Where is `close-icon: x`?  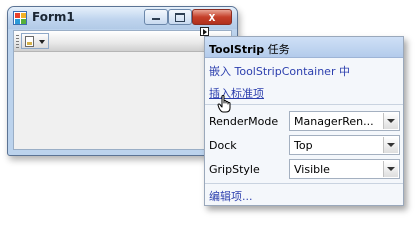 close-icon: x is located at coordinates (212, 17).